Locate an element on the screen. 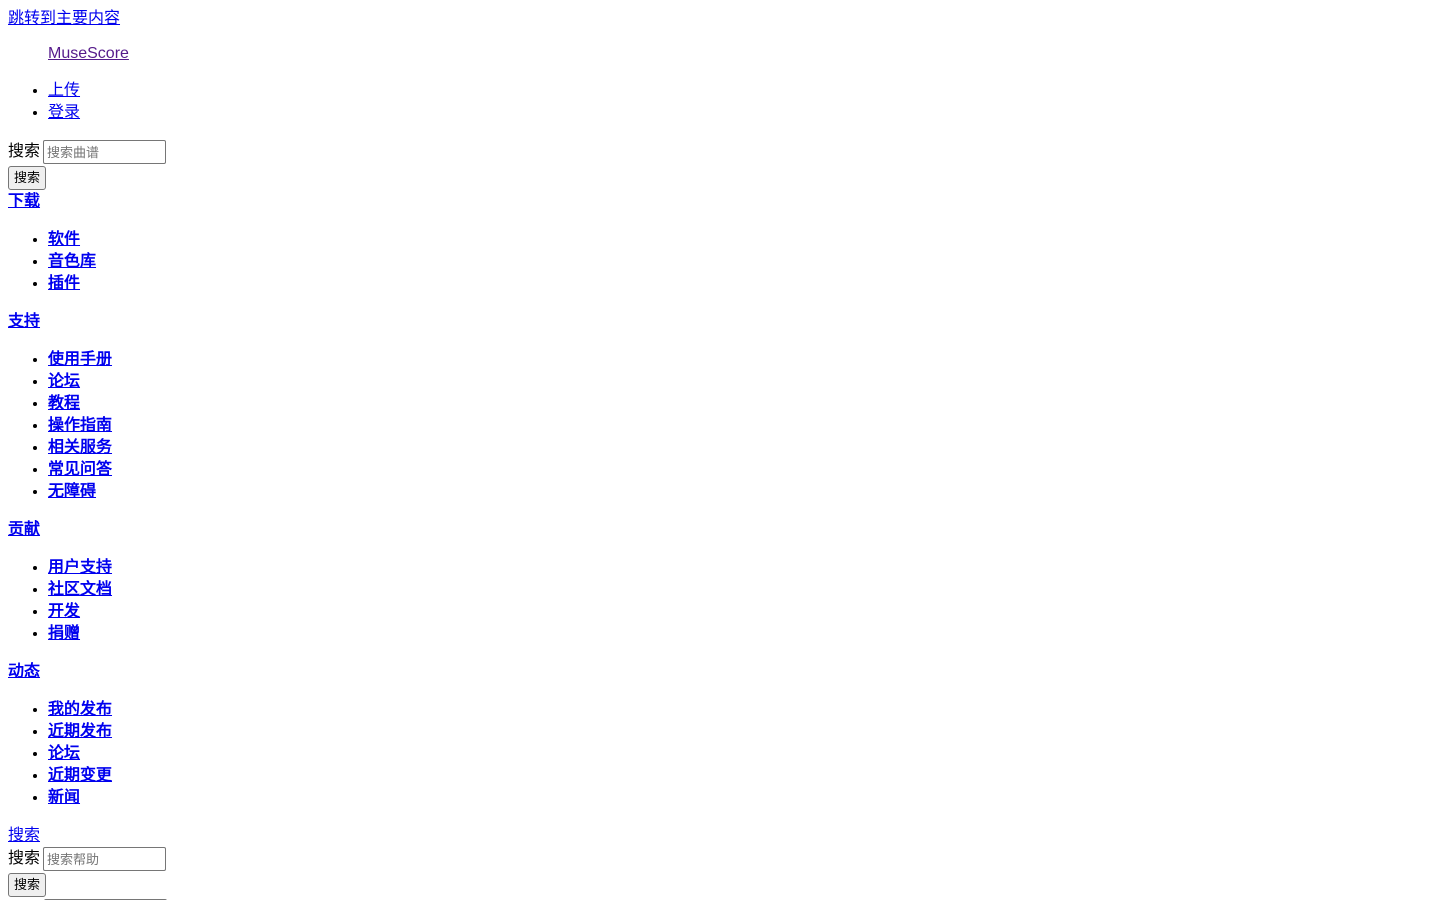 This screenshot has height=900, width=1440. contribute-donate-link: 捐赠 is located at coordinates (64, 633).